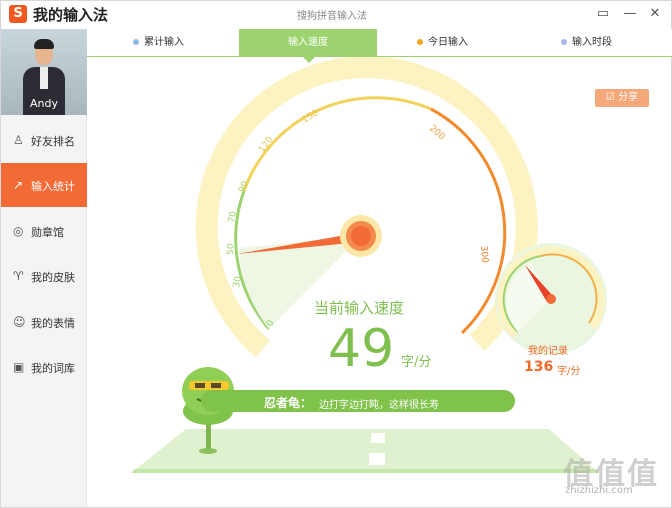  Describe the element at coordinates (630, 14) in the screenshot. I see `minimize-icon: —` at that location.